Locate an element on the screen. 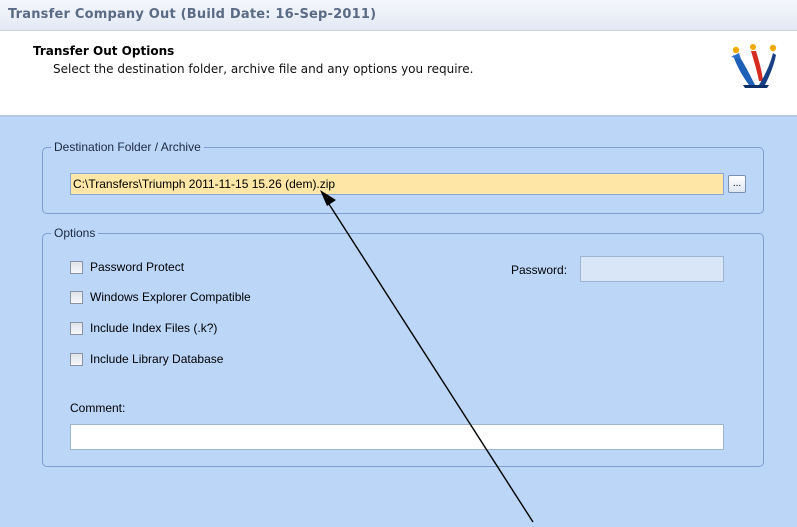 This screenshot has width=797, height=527. include-library-database-label: Include Library Database is located at coordinates (157, 359).